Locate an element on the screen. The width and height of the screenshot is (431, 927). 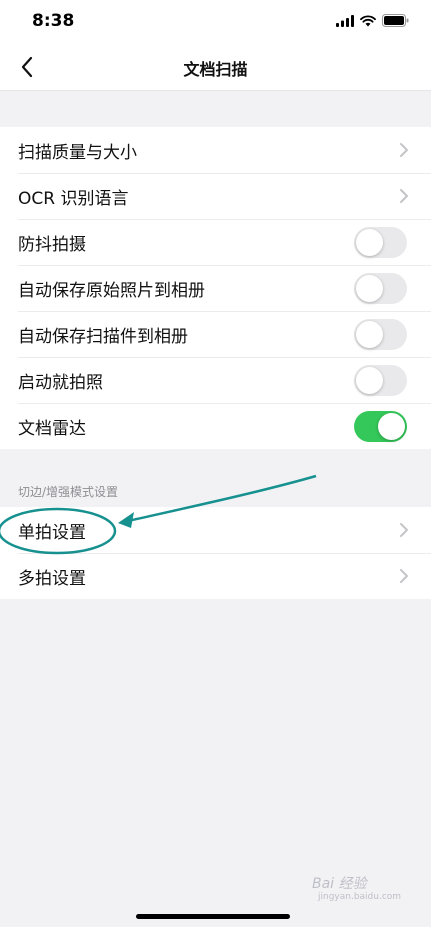
status-bar: 8:38 is located at coordinates (215, 22).